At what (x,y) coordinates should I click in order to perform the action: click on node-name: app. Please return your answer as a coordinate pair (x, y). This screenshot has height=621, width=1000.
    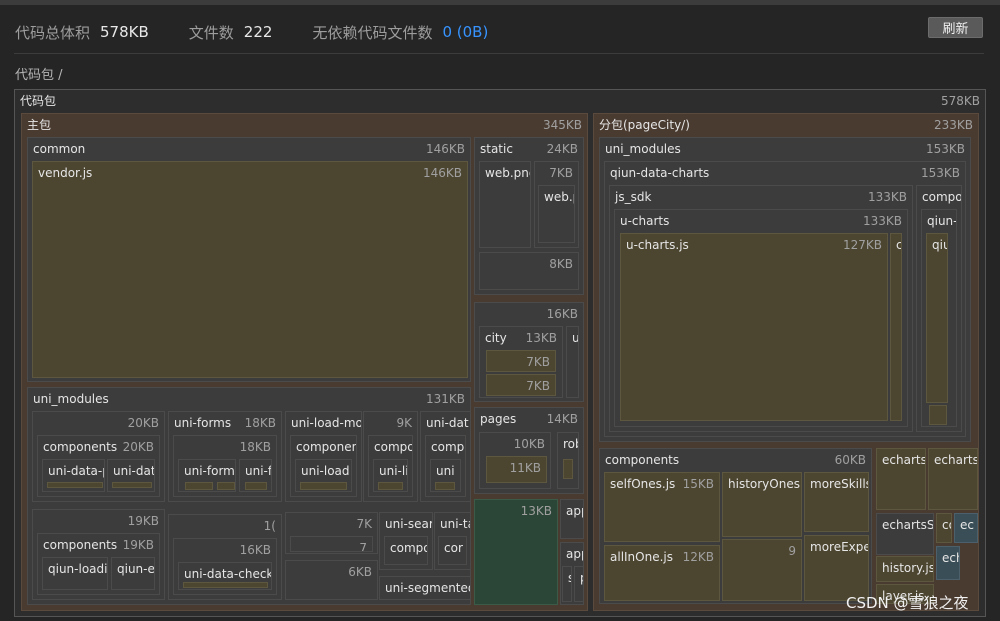
    Looking at the image, I should click on (574, 554).